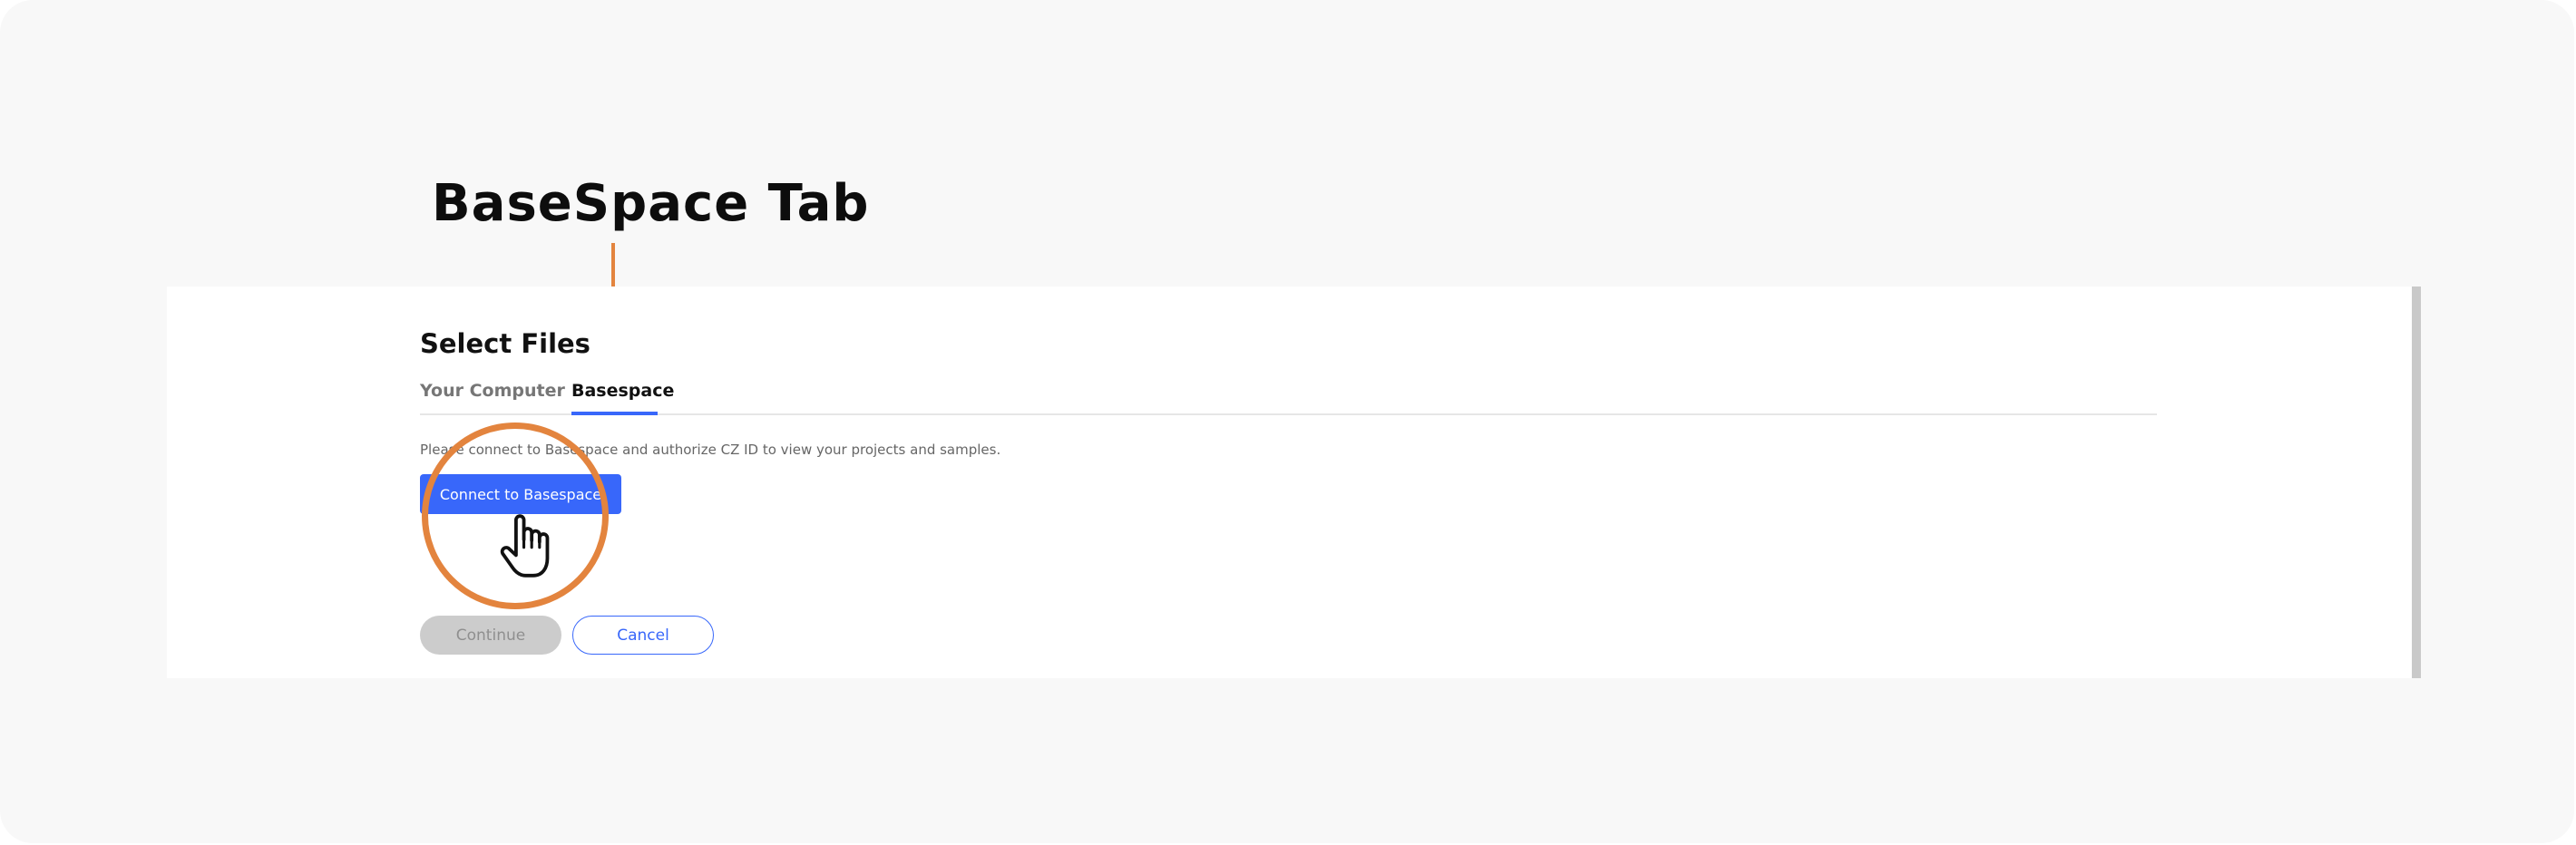 The width and height of the screenshot is (2576, 845). What do you see at coordinates (614, 413) in the screenshot?
I see `active-tab-indicator` at bounding box center [614, 413].